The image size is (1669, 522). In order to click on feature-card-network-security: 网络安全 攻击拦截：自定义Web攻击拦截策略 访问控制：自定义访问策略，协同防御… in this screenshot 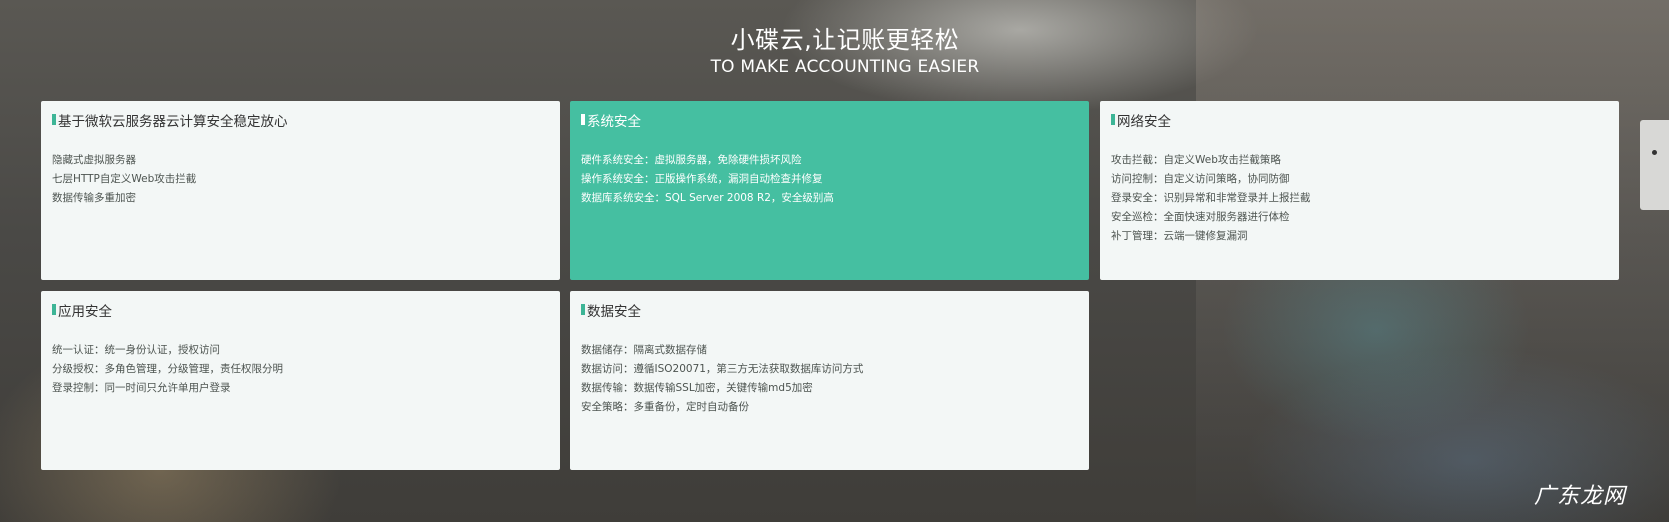, I will do `click(1359, 190)`.